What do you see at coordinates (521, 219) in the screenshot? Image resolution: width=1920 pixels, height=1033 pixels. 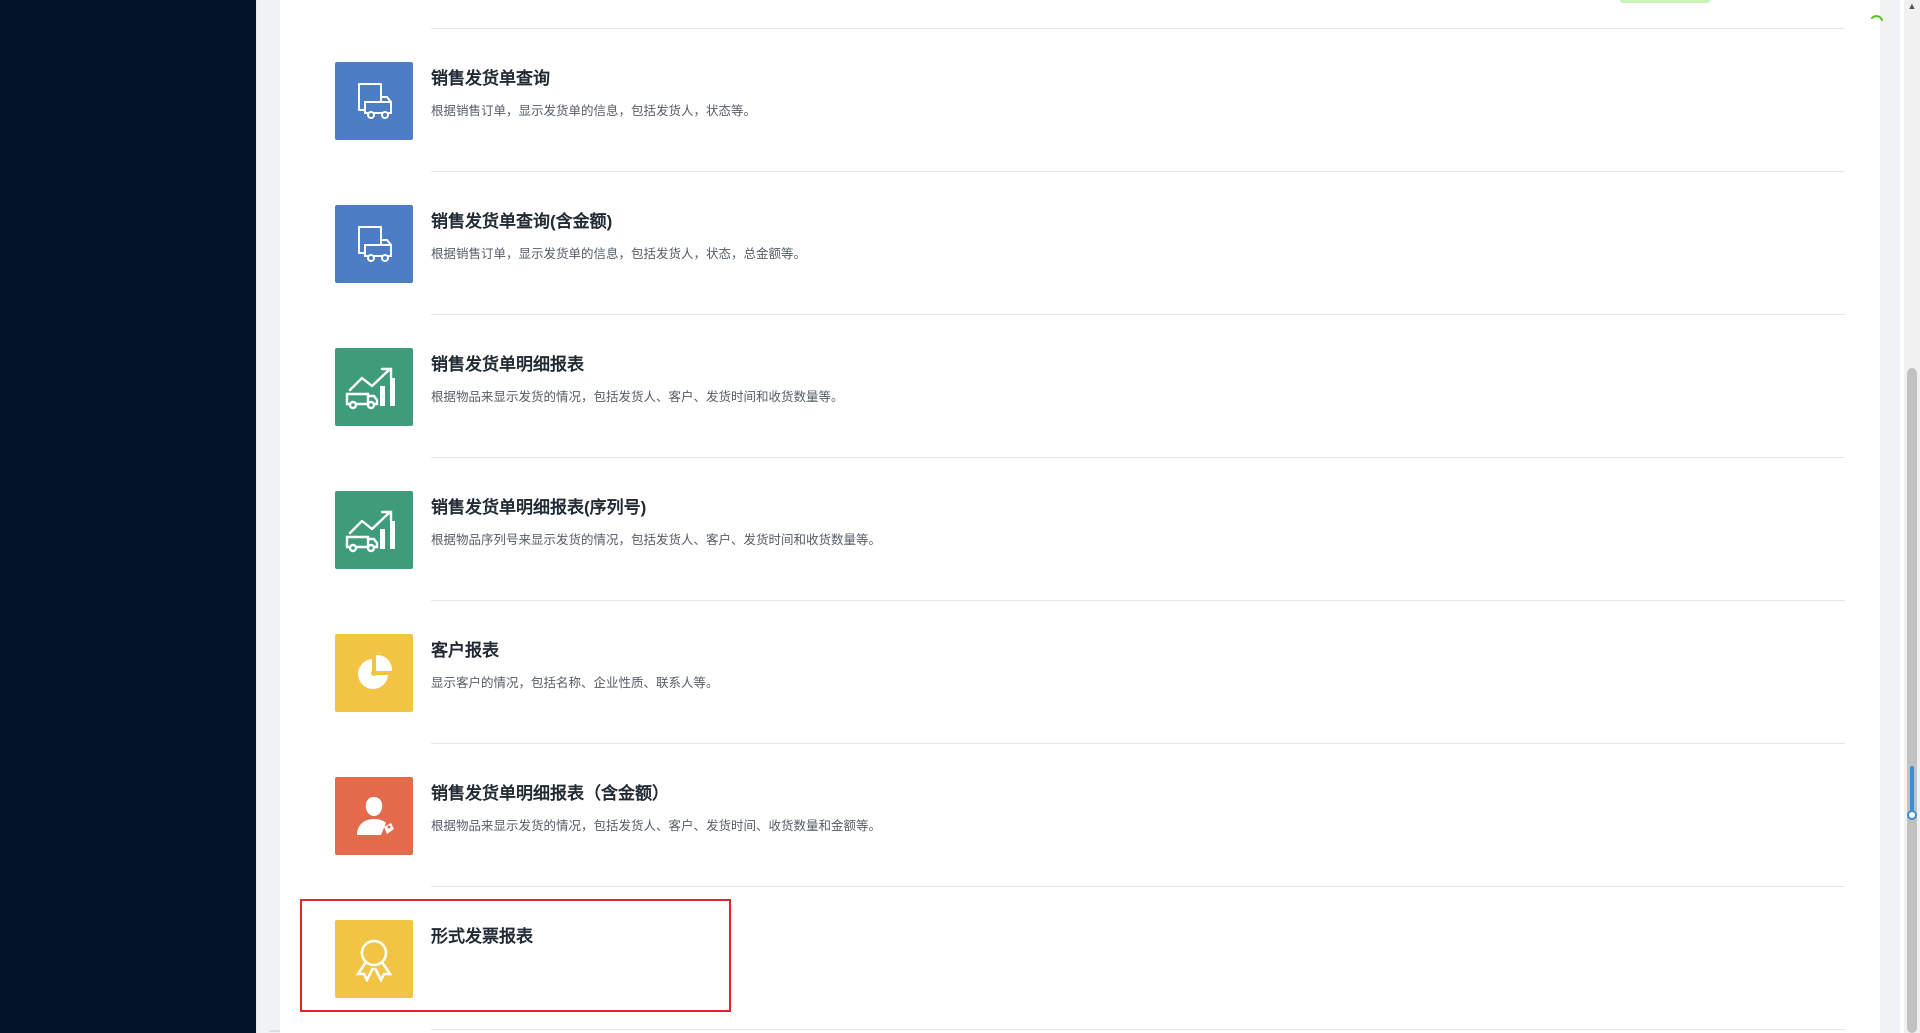 I see `report-title: 销售发货单查询(含金额)` at bounding box center [521, 219].